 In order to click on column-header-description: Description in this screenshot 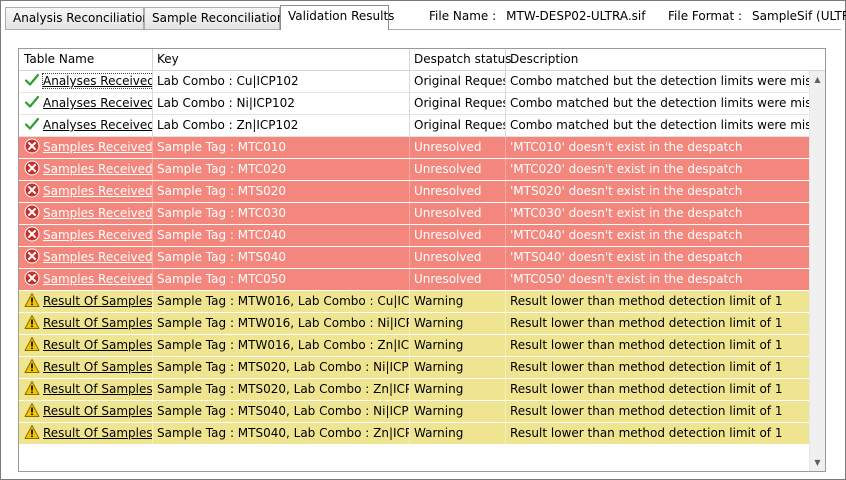, I will do `click(665, 59)`.